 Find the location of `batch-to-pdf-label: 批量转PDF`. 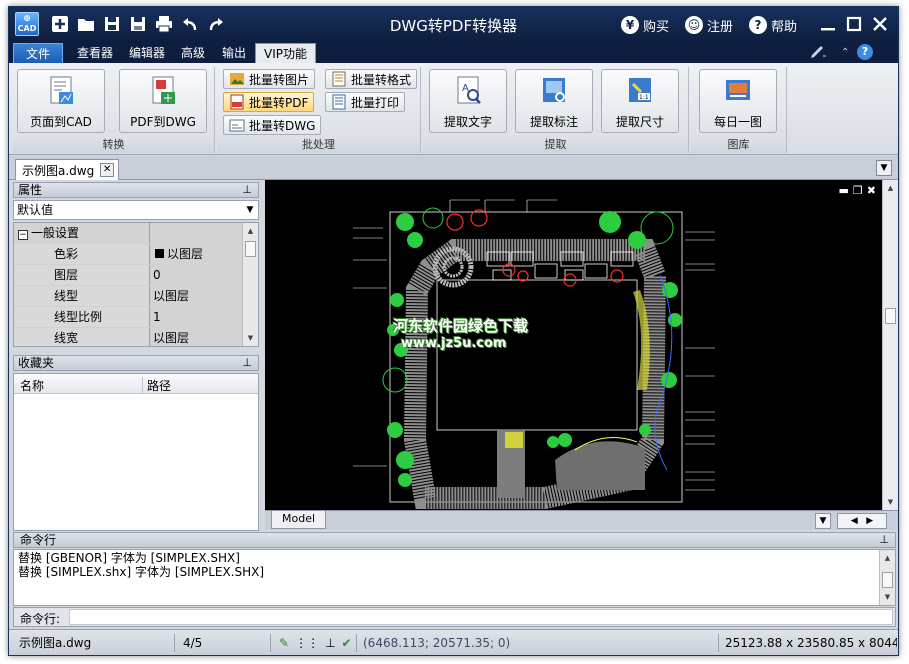

batch-to-pdf-label: 批量转PDF is located at coordinates (279, 102).